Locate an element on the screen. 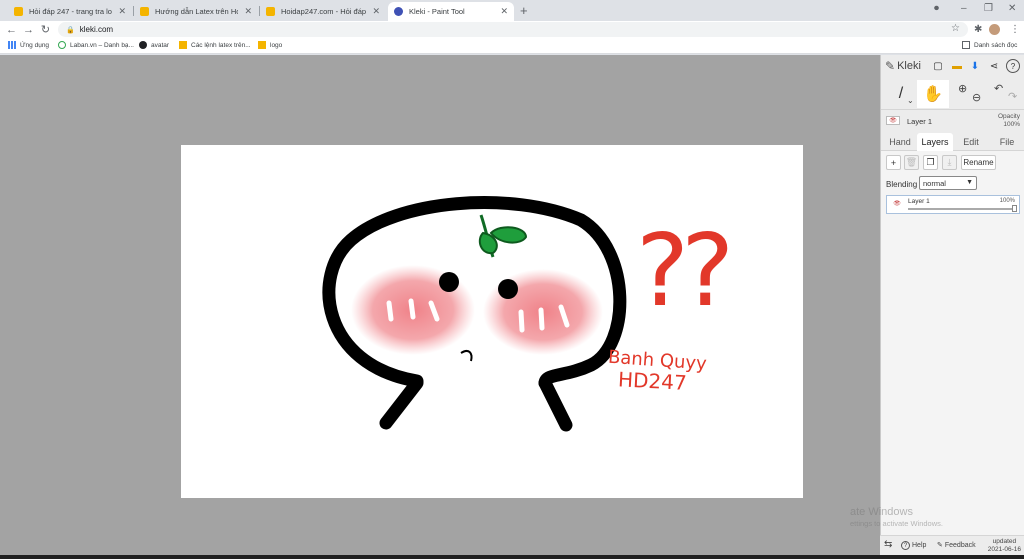 This screenshot has height=559, width=1024. pencil-icon: ✎ is located at coordinates (940, 545).